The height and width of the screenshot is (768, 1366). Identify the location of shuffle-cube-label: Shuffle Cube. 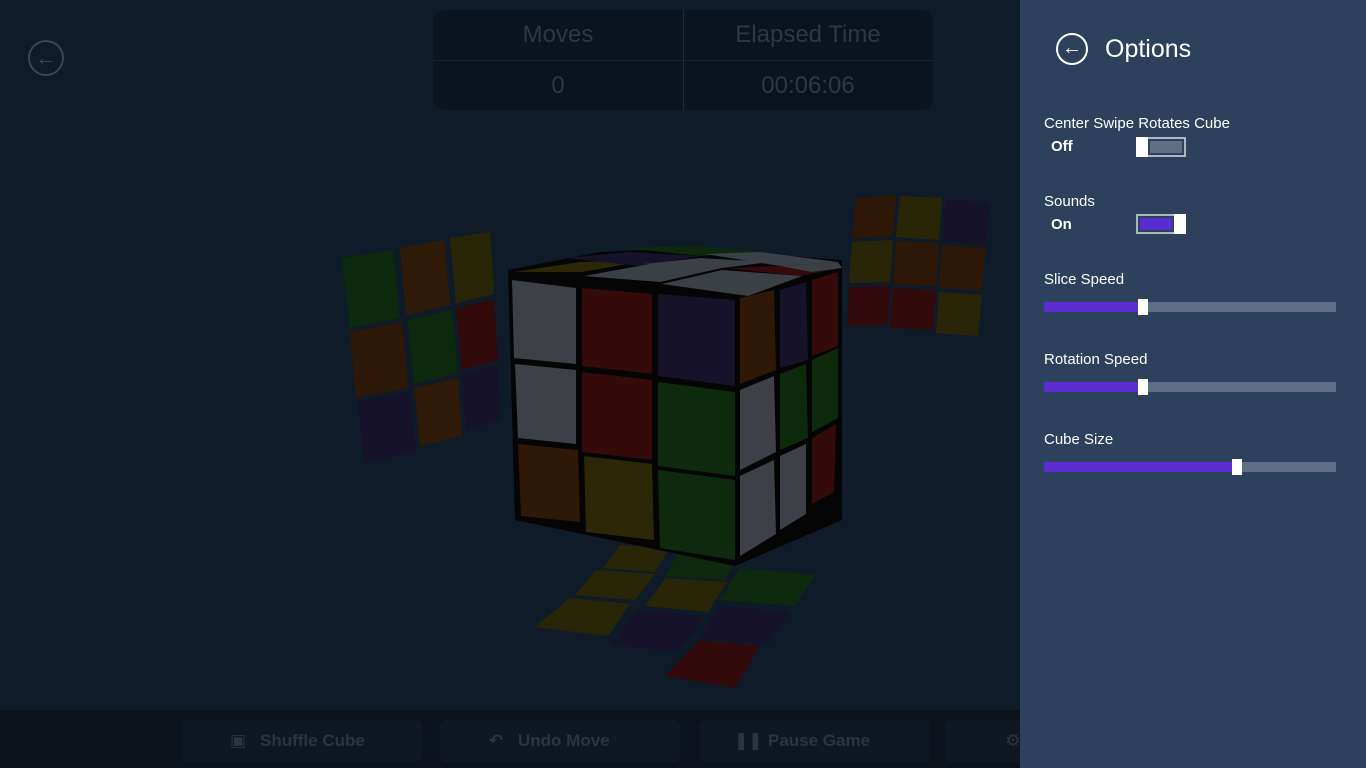
(312, 740).